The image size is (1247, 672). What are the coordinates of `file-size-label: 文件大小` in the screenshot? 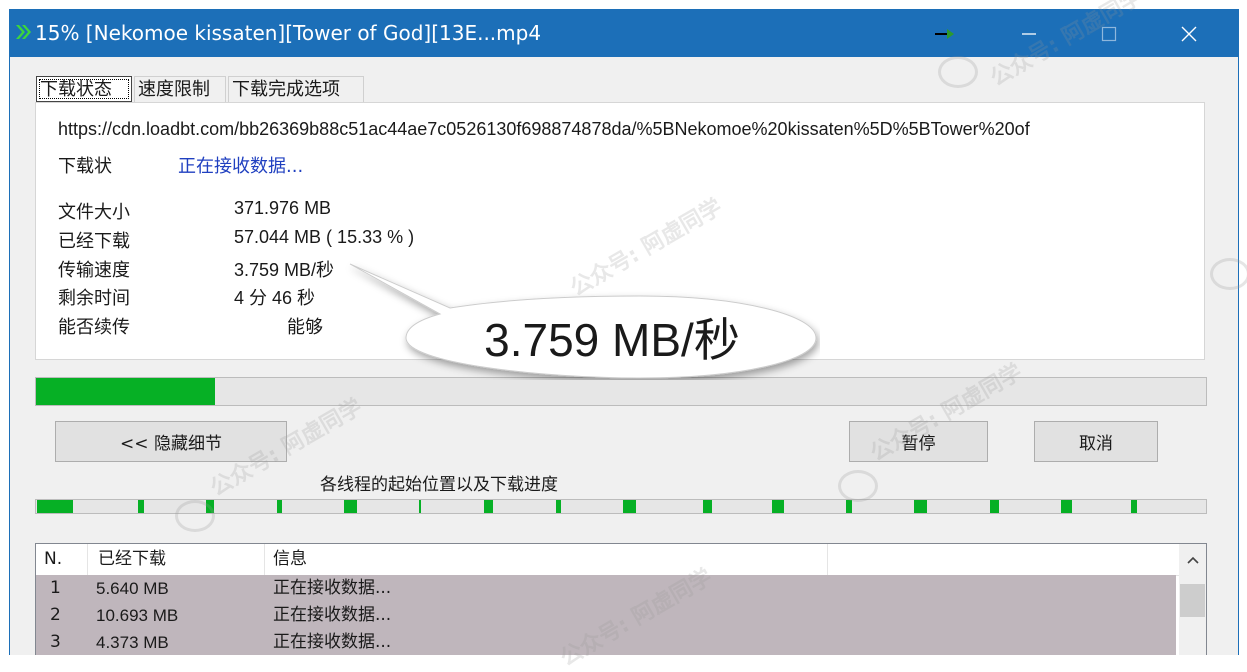 It's located at (94, 212).